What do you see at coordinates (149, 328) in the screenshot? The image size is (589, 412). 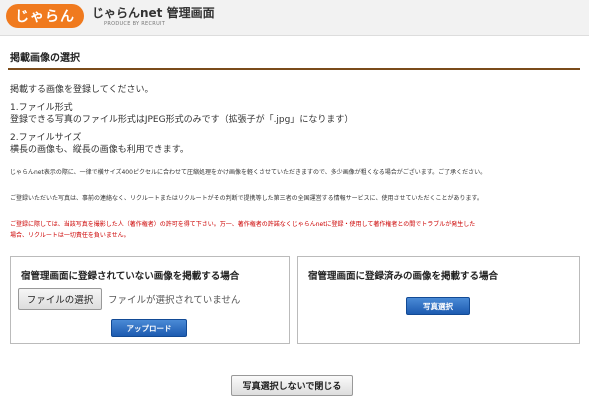 I see `upload-button: アップロード` at bounding box center [149, 328].